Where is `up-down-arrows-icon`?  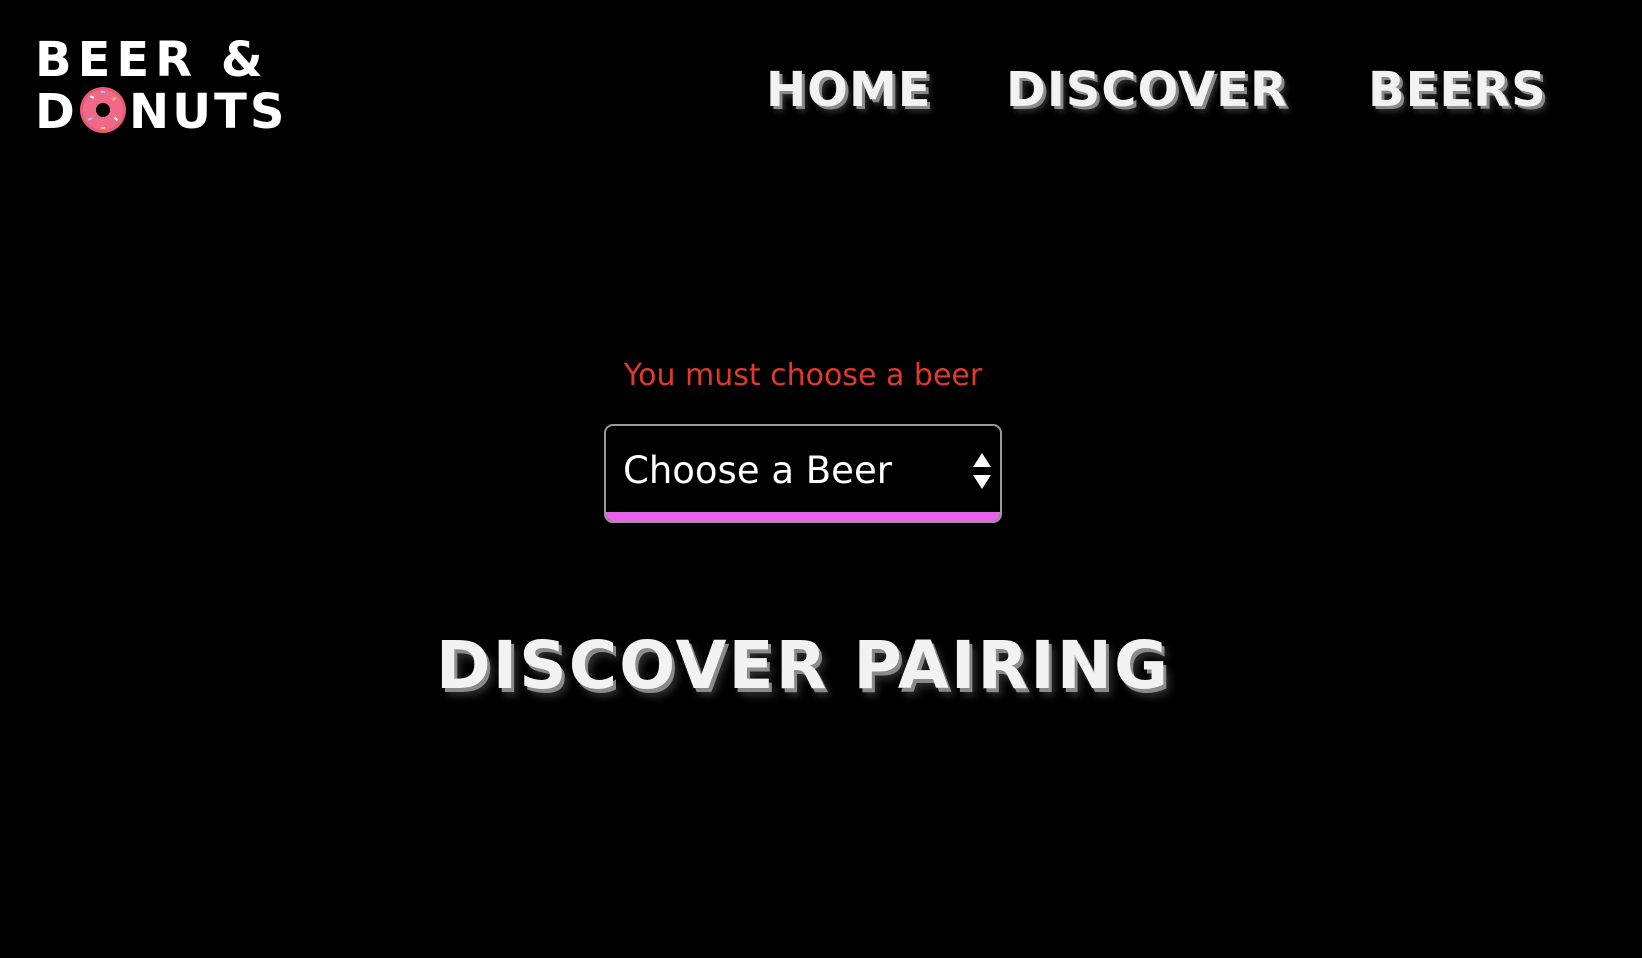
up-down-arrows-icon is located at coordinates (982, 471).